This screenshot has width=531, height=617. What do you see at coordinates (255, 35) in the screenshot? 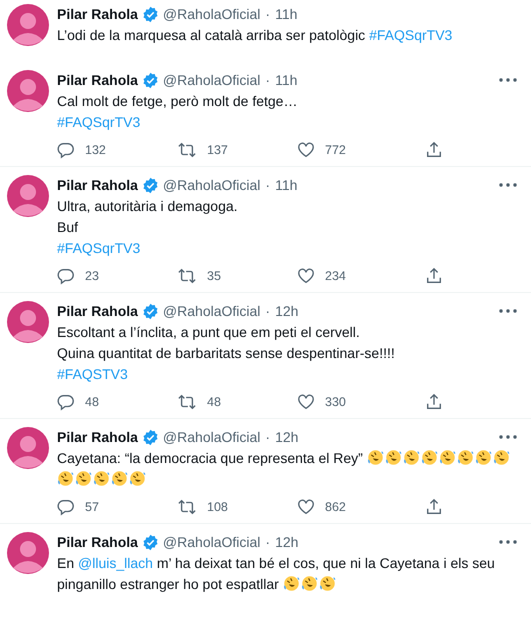
I see `tweet-text: L’odi de la marquesa al català arriba ser patològic #FAQSqrTV3` at bounding box center [255, 35].